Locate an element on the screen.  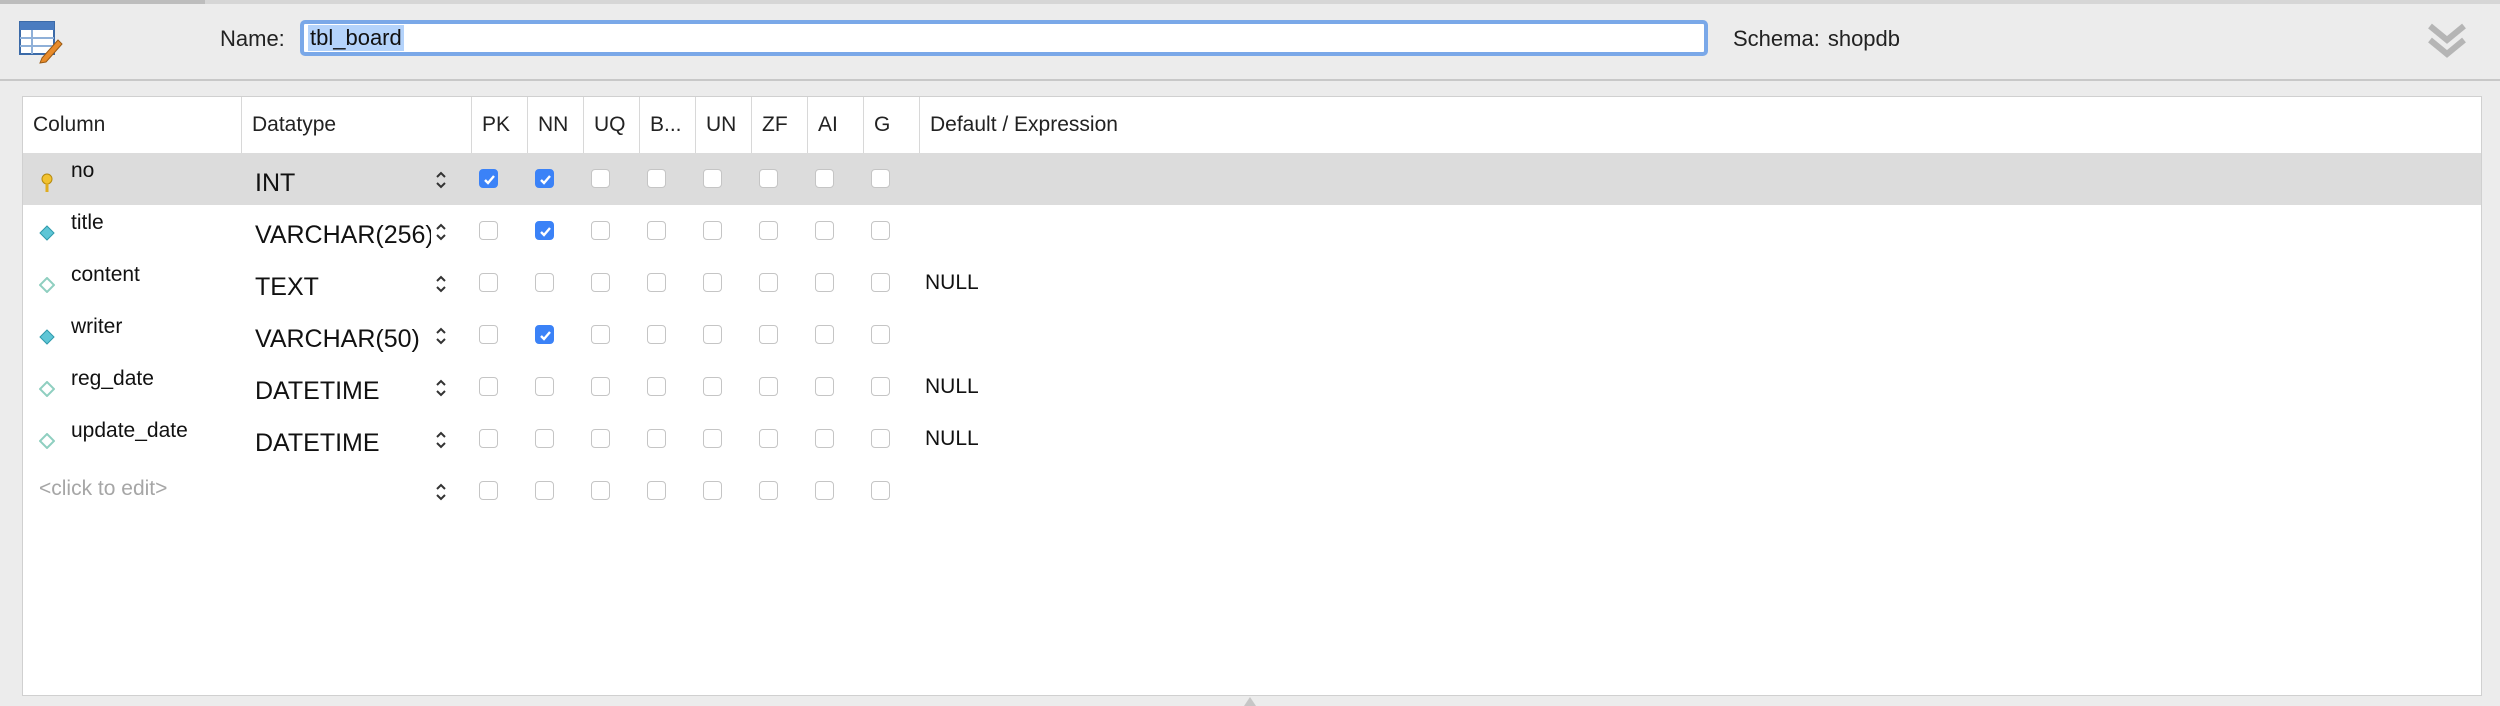
header-column: Column is located at coordinates (132, 125).